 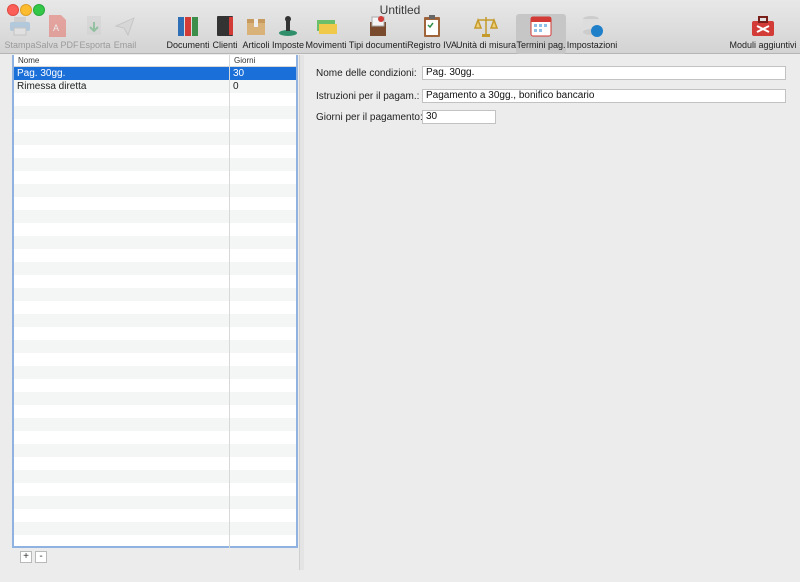 I want to click on instructions-field: Pagamento a 30gg., bonifico bancario, so click(x=604, y=96).